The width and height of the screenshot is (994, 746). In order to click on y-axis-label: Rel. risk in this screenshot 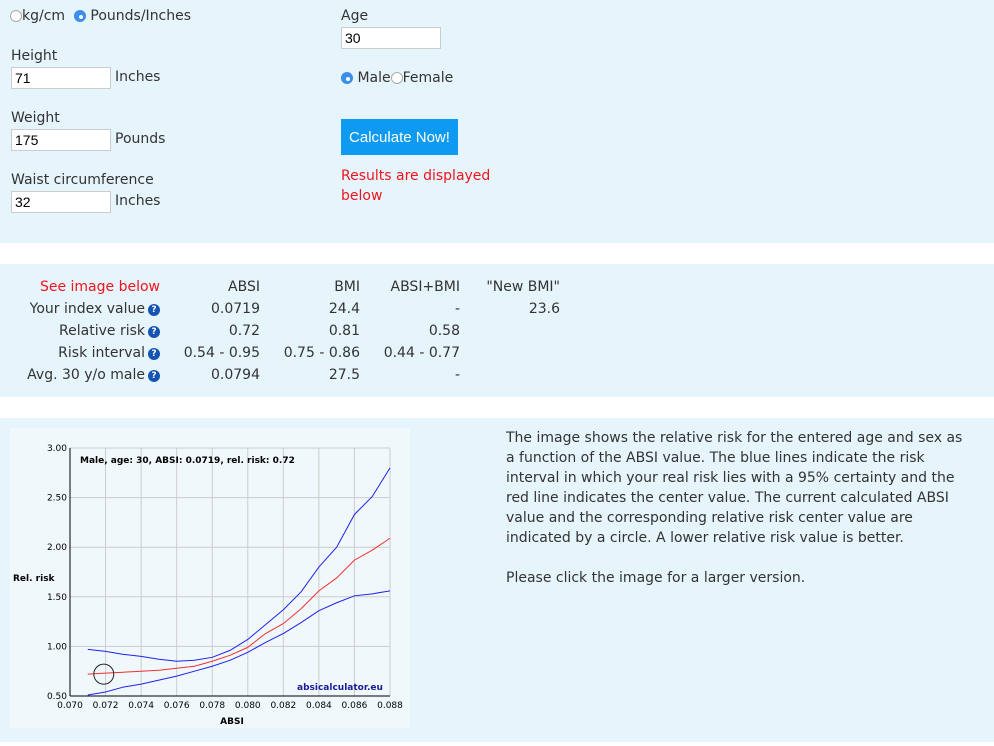, I will do `click(34, 579)`.